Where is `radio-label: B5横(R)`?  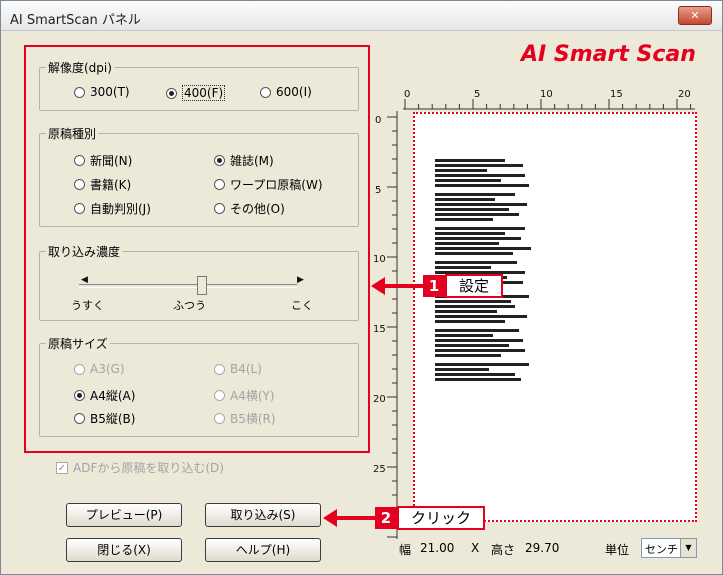
radio-label: B5横(R) is located at coordinates (253, 419).